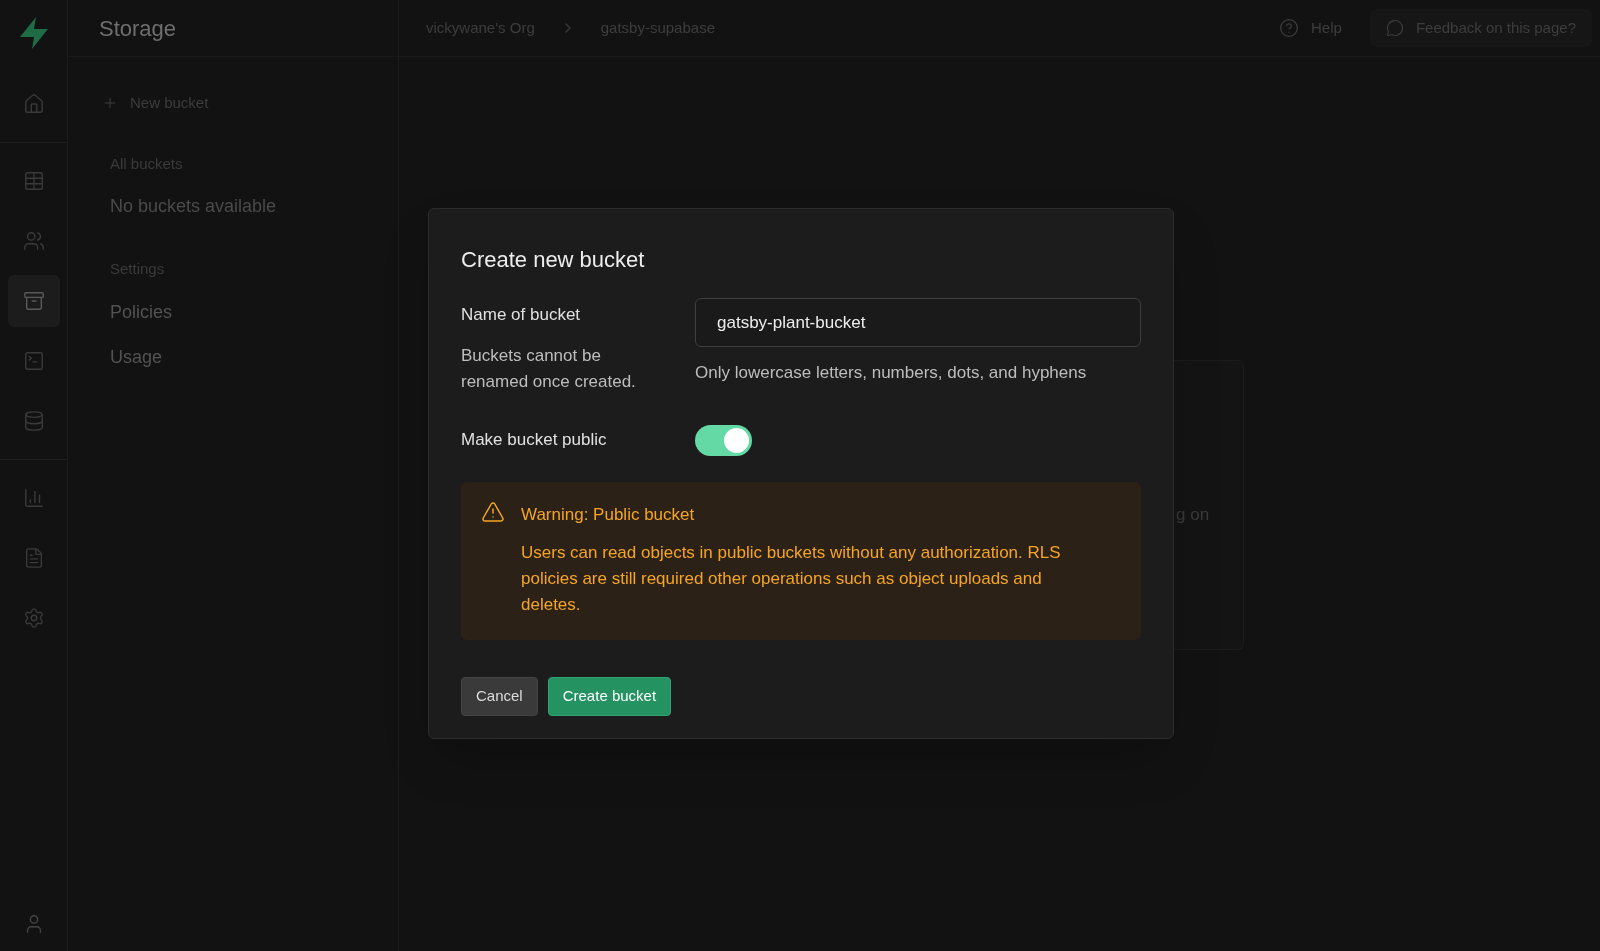  Describe the element at coordinates (493, 511) in the screenshot. I see `warning-icon` at that location.